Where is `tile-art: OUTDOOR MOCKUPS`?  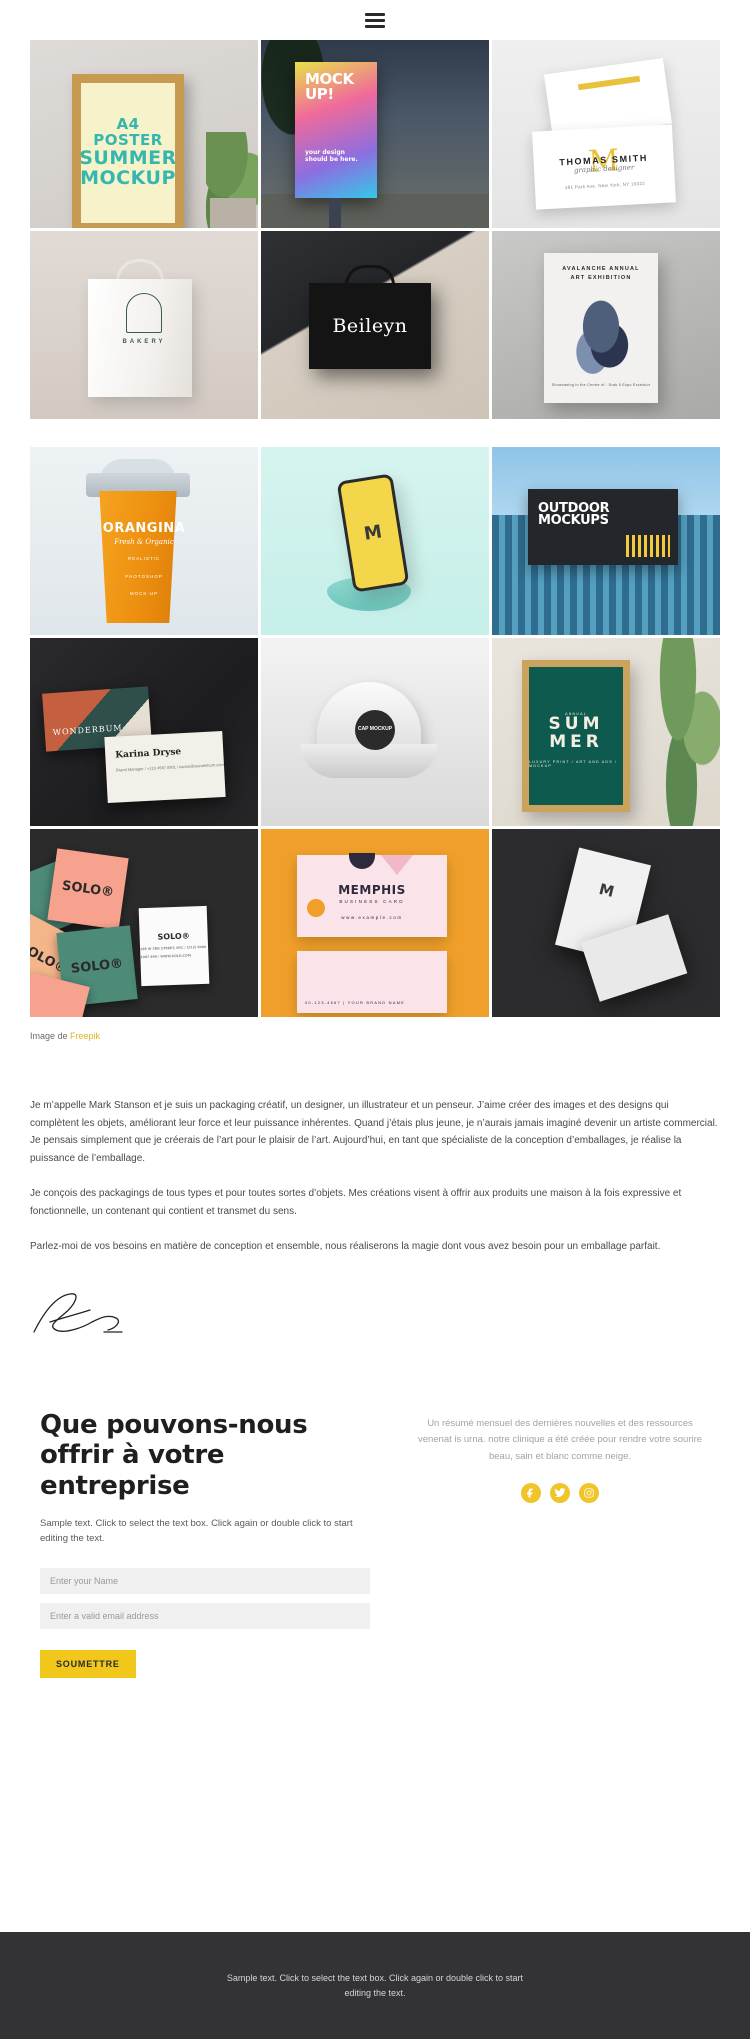 tile-art: OUTDOOR MOCKUPS is located at coordinates (606, 541).